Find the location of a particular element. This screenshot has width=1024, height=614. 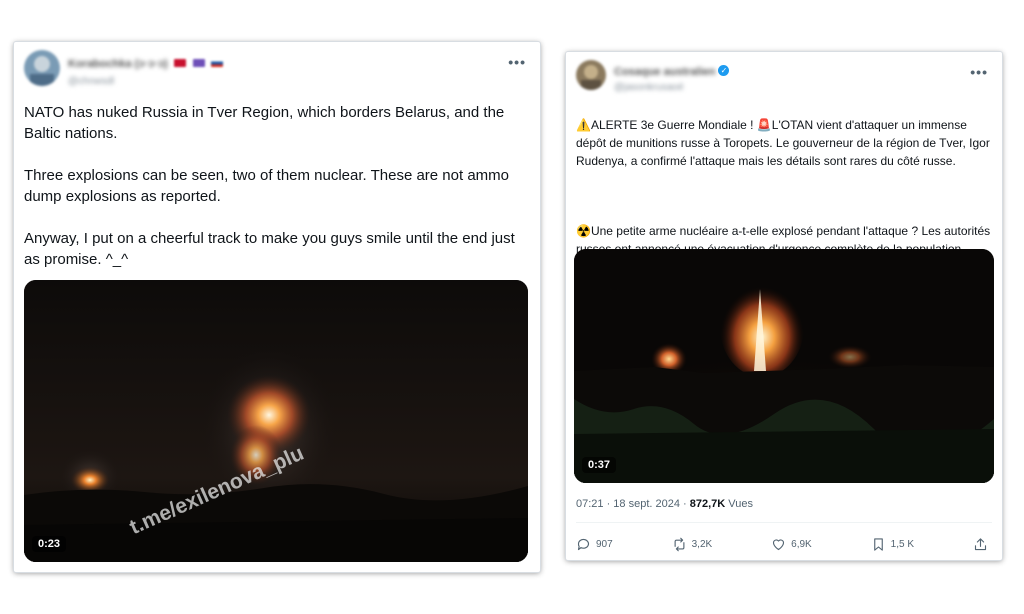

repost-button: 3,2K is located at coordinates (692, 544).